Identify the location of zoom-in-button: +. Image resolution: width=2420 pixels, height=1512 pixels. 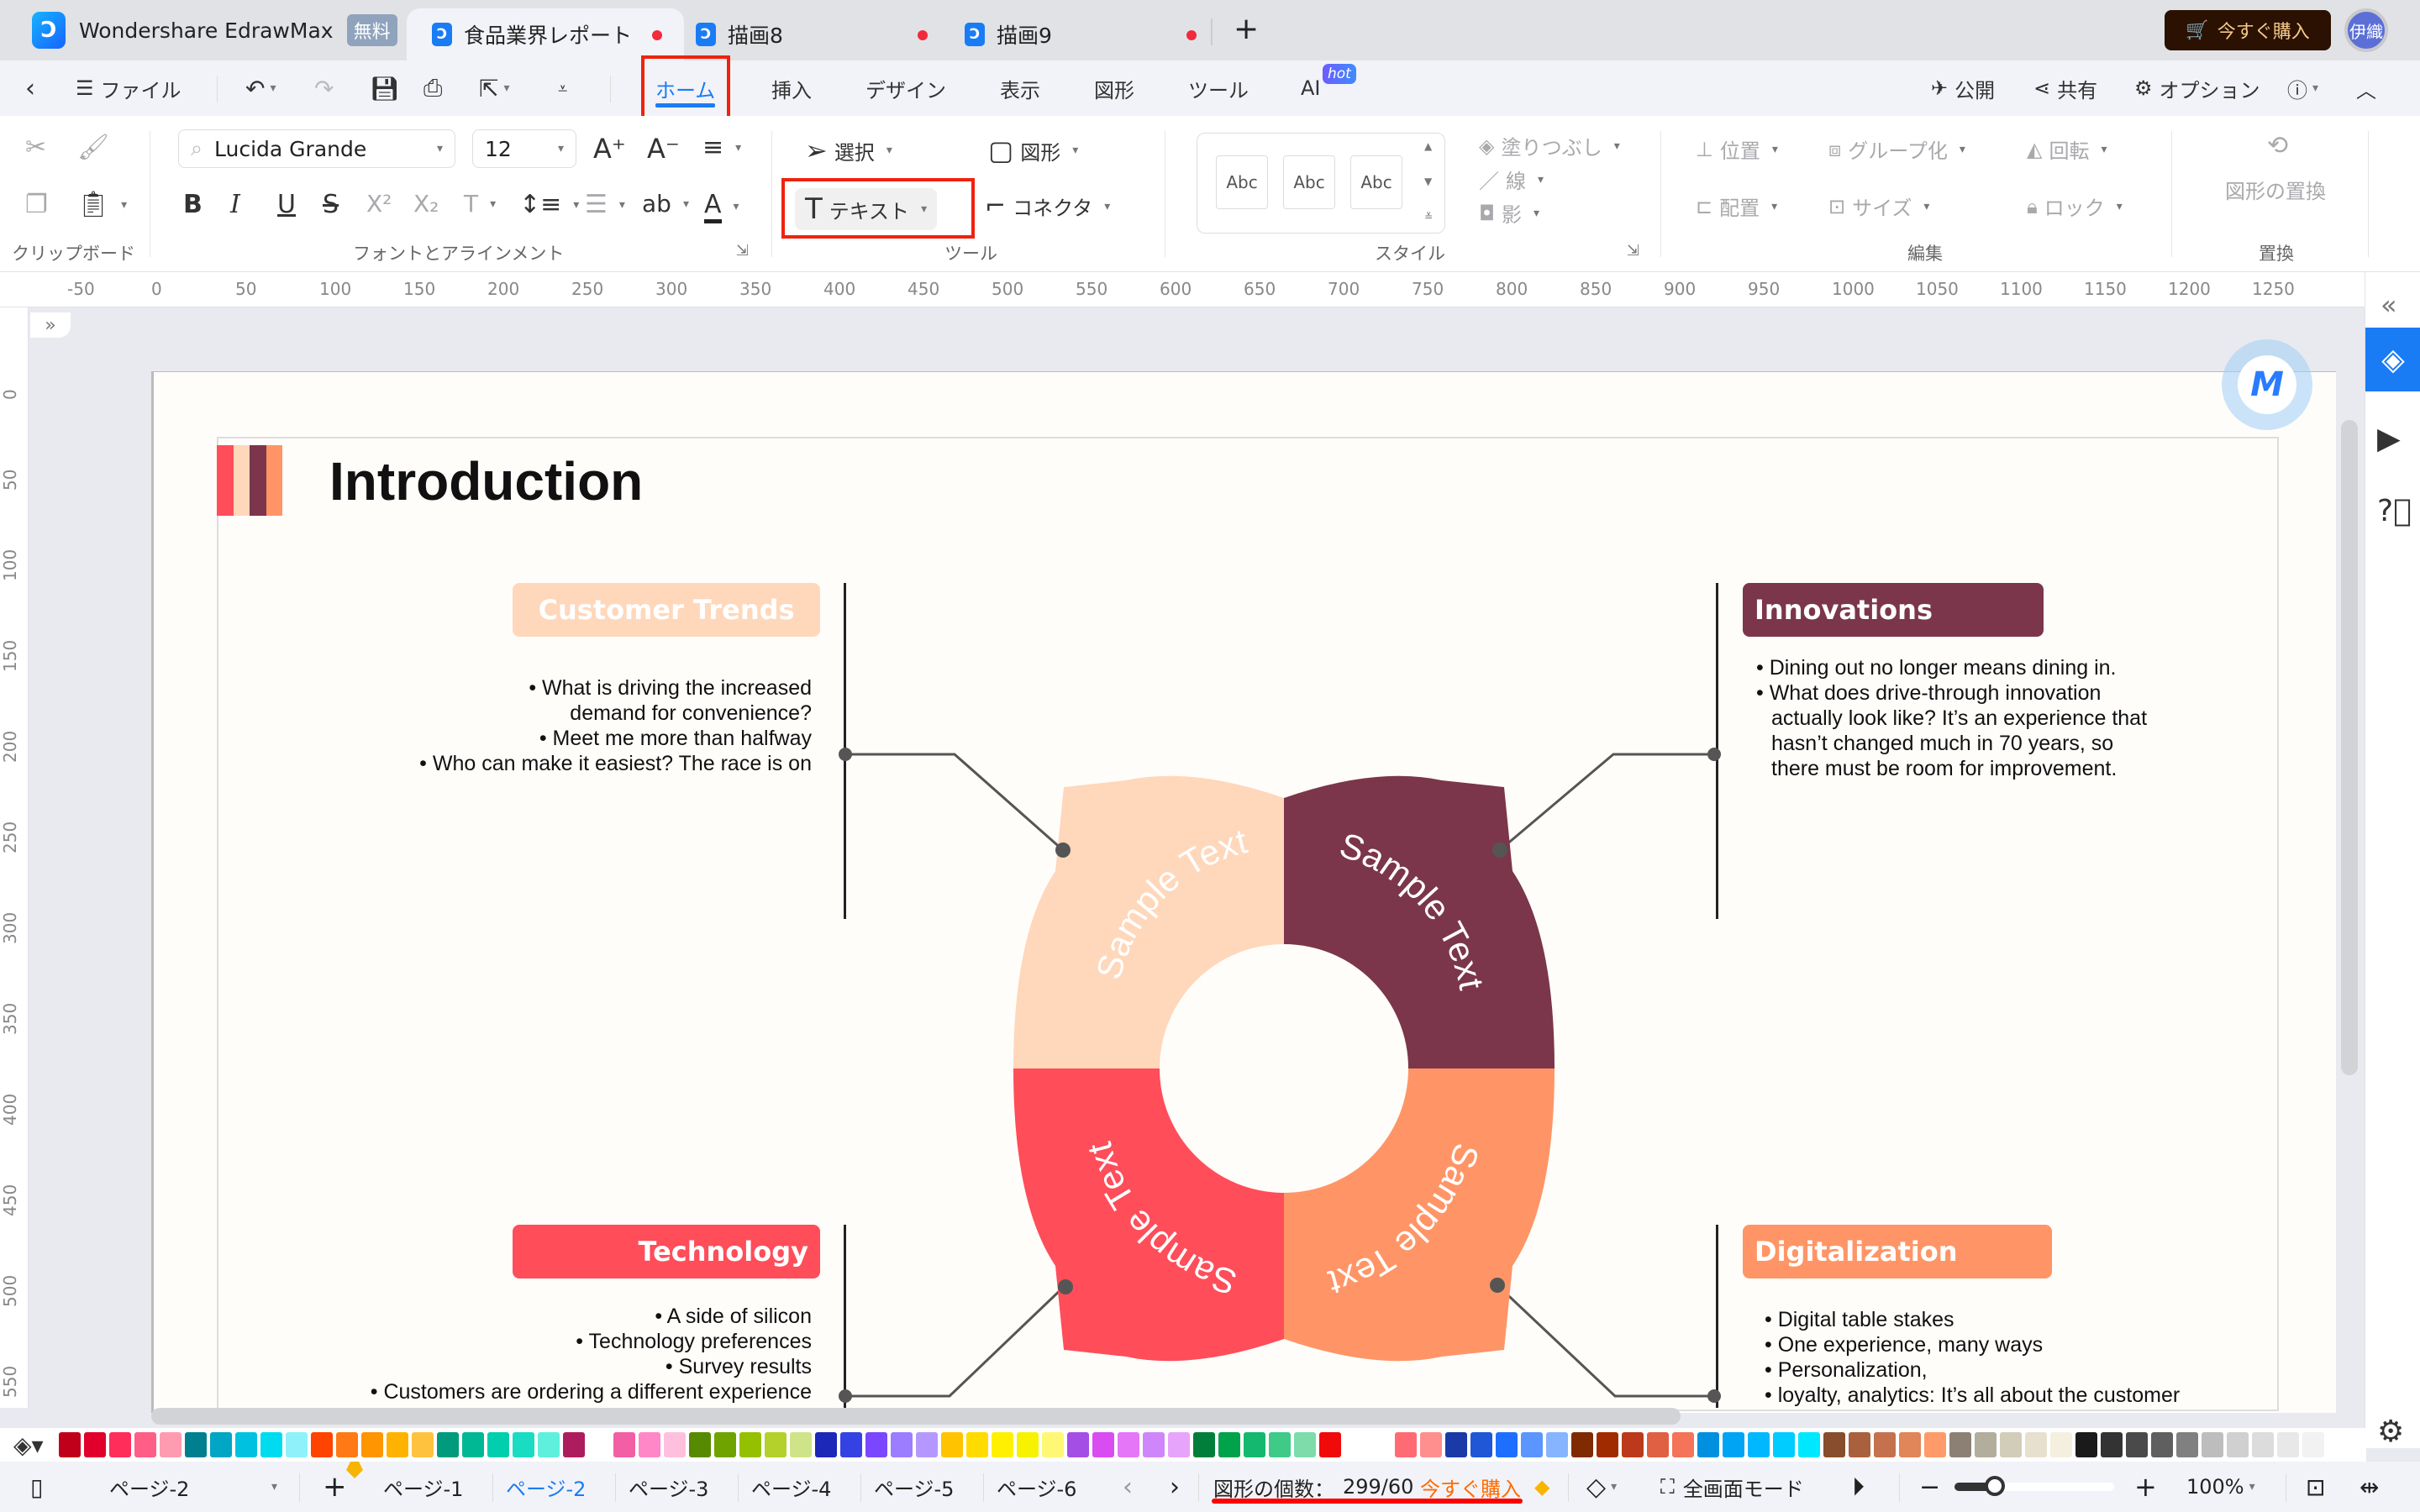
(2146, 1487).